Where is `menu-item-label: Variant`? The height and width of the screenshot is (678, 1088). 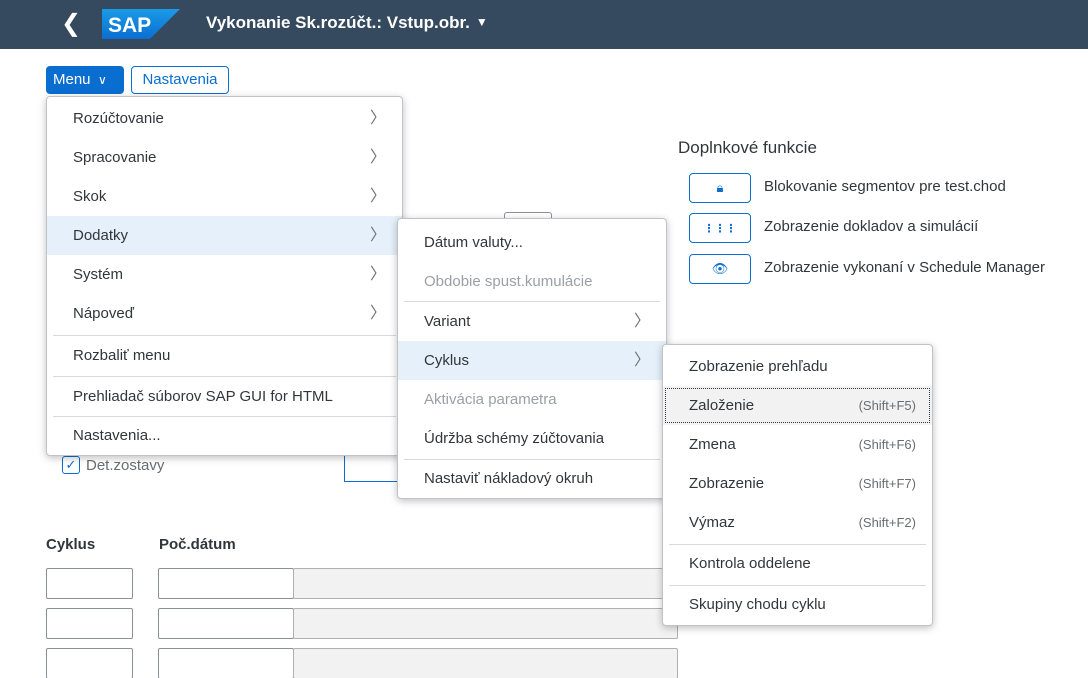
menu-item-label: Variant is located at coordinates (447, 321).